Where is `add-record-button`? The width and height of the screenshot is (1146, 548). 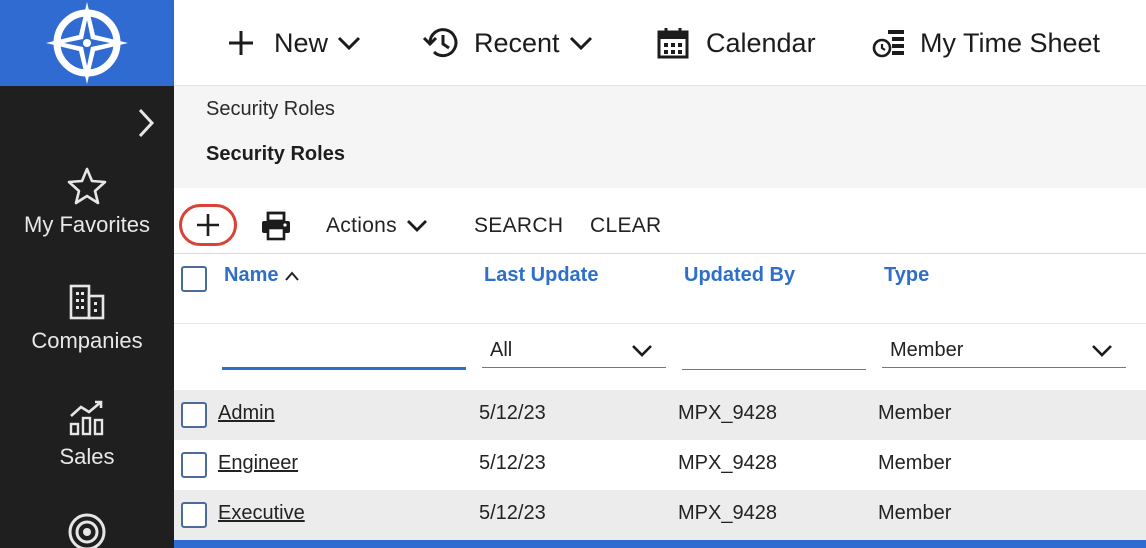 add-record-button is located at coordinates (208, 225).